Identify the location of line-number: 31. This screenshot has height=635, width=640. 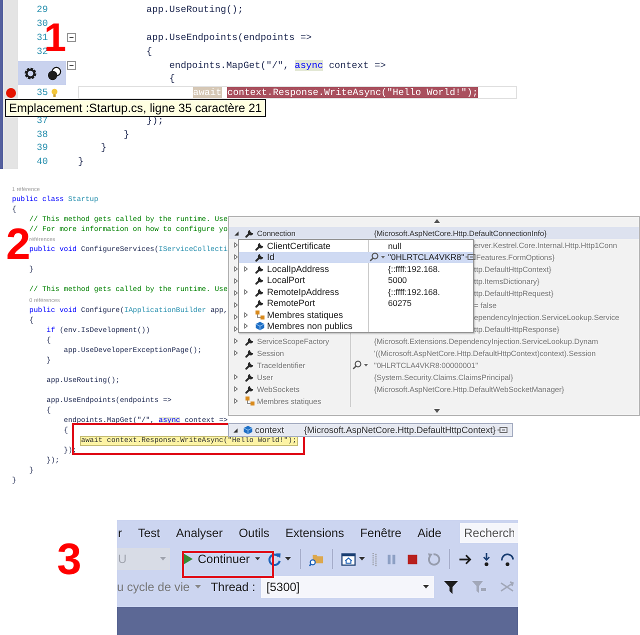
(42, 37).